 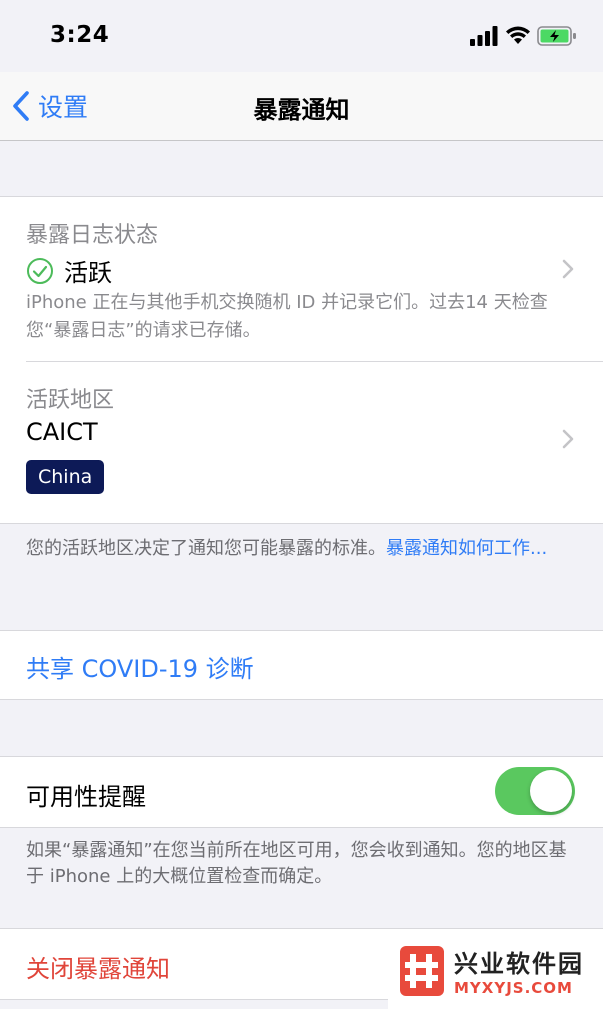 What do you see at coordinates (62, 432) in the screenshot?
I see `active-region-name: CAICT` at bounding box center [62, 432].